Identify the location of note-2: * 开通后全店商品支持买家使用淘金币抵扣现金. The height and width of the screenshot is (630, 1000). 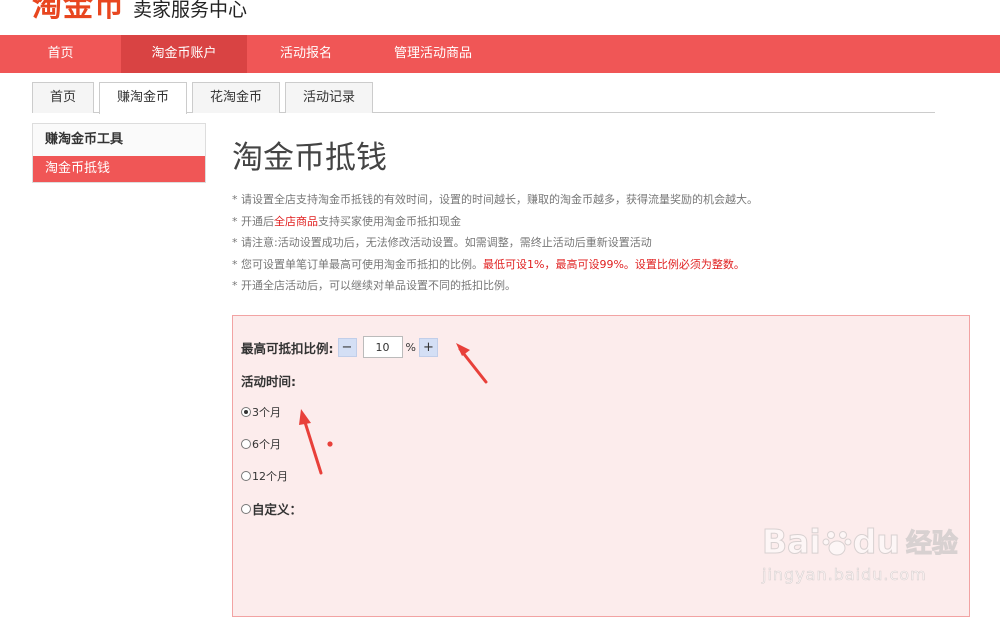
(495, 224).